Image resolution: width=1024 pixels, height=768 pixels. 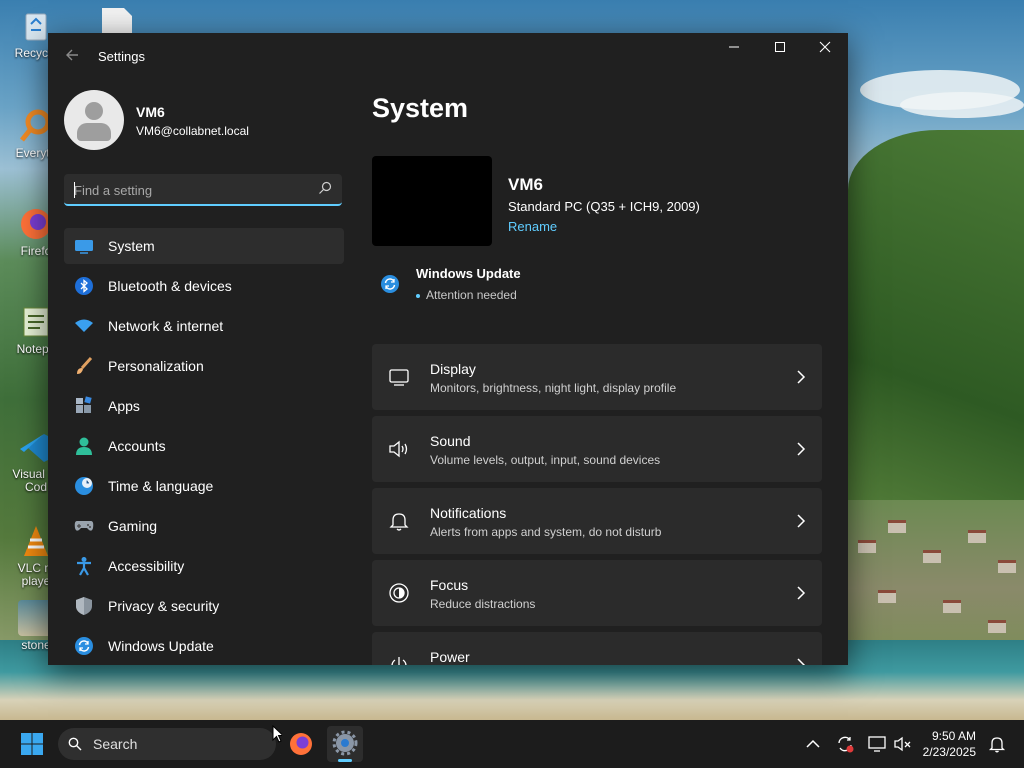 I want to click on status-dot, so click(x=418, y=295).